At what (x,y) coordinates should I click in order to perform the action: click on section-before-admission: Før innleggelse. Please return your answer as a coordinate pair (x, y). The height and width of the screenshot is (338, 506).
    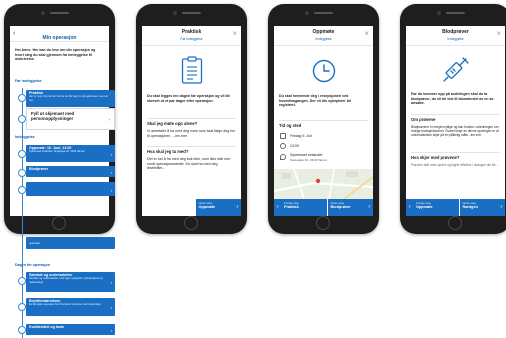
    Looking at the image, I should click on (28, 81).